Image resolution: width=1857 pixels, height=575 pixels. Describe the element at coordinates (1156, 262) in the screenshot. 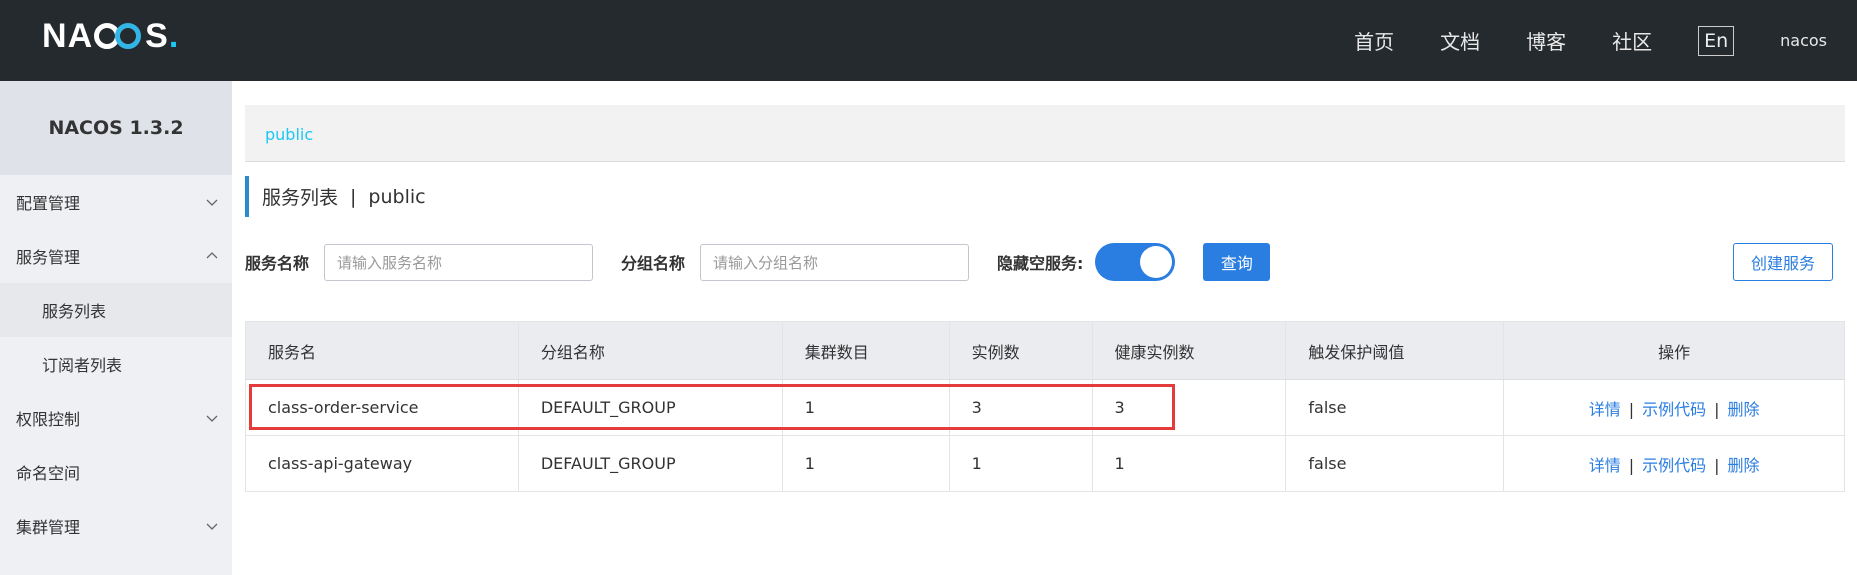

I see `toggle-knob` at that location.